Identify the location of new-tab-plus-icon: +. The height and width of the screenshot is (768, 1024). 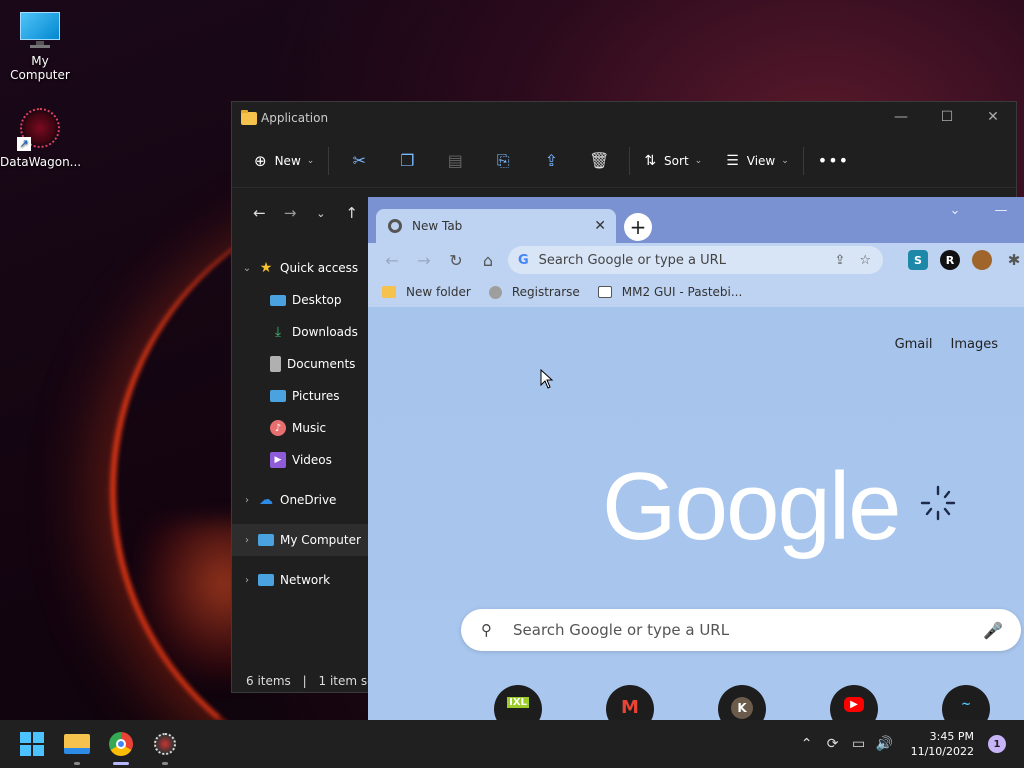
(638, 227).